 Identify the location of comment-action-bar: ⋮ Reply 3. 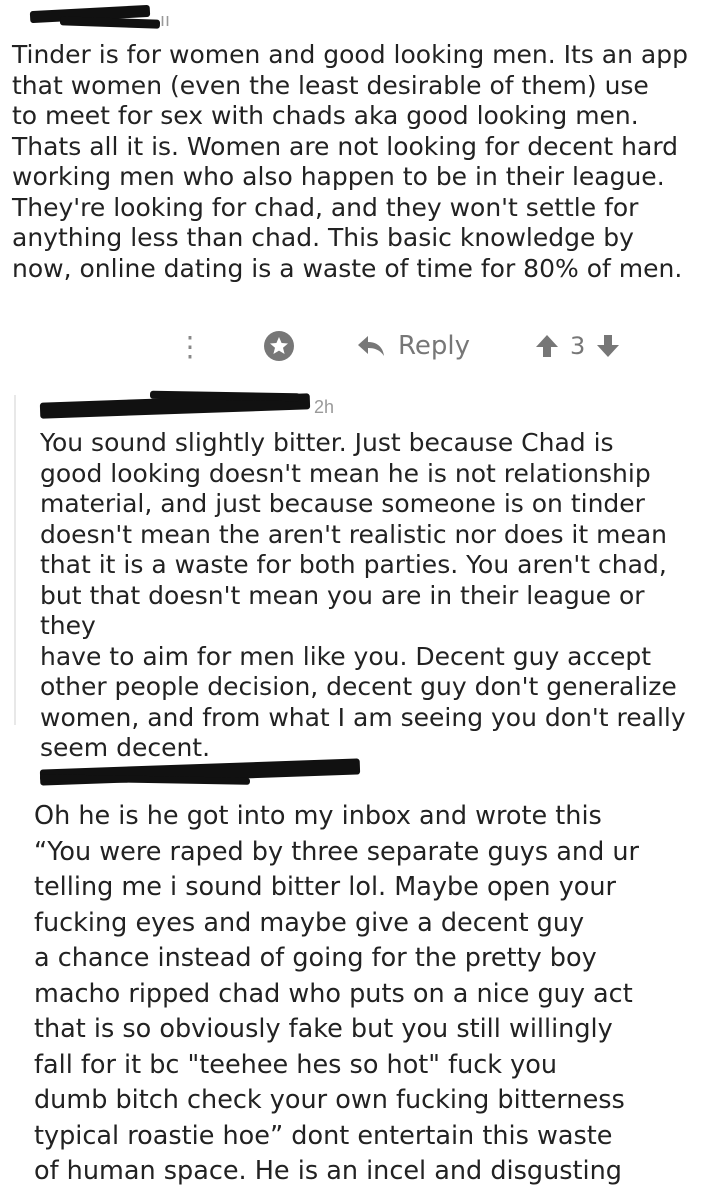
(410, 346).